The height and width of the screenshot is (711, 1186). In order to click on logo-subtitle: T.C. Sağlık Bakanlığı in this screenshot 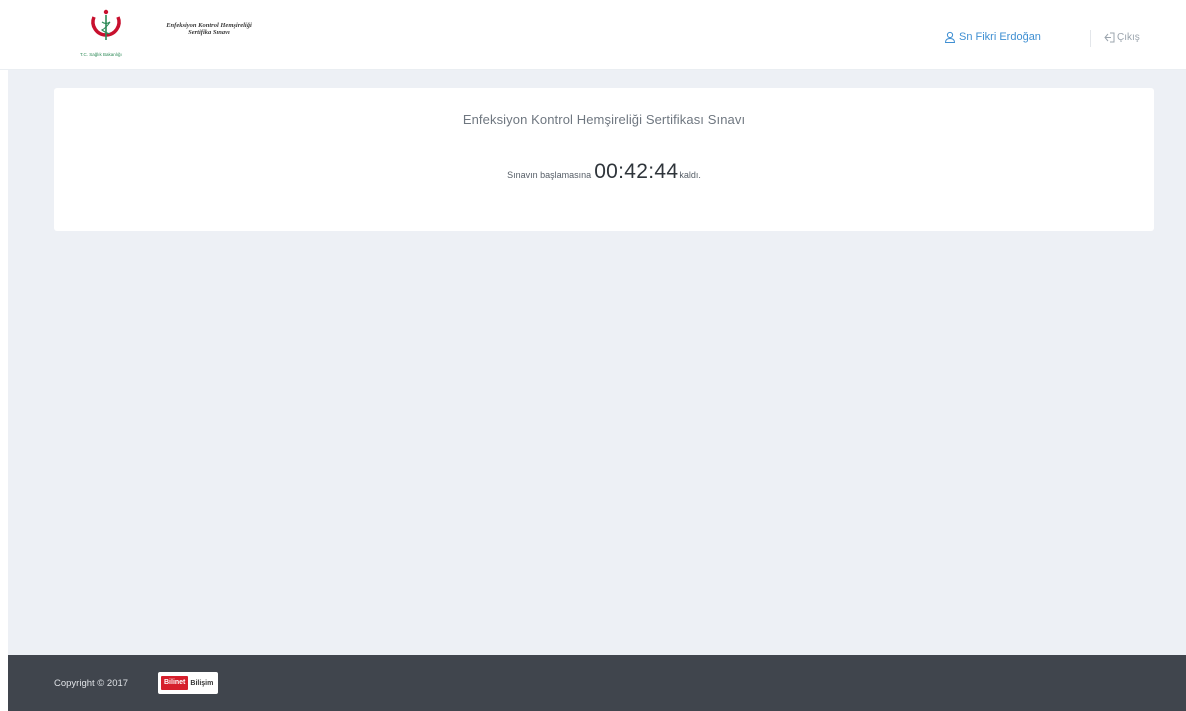, I will do `click(101, 54)`.